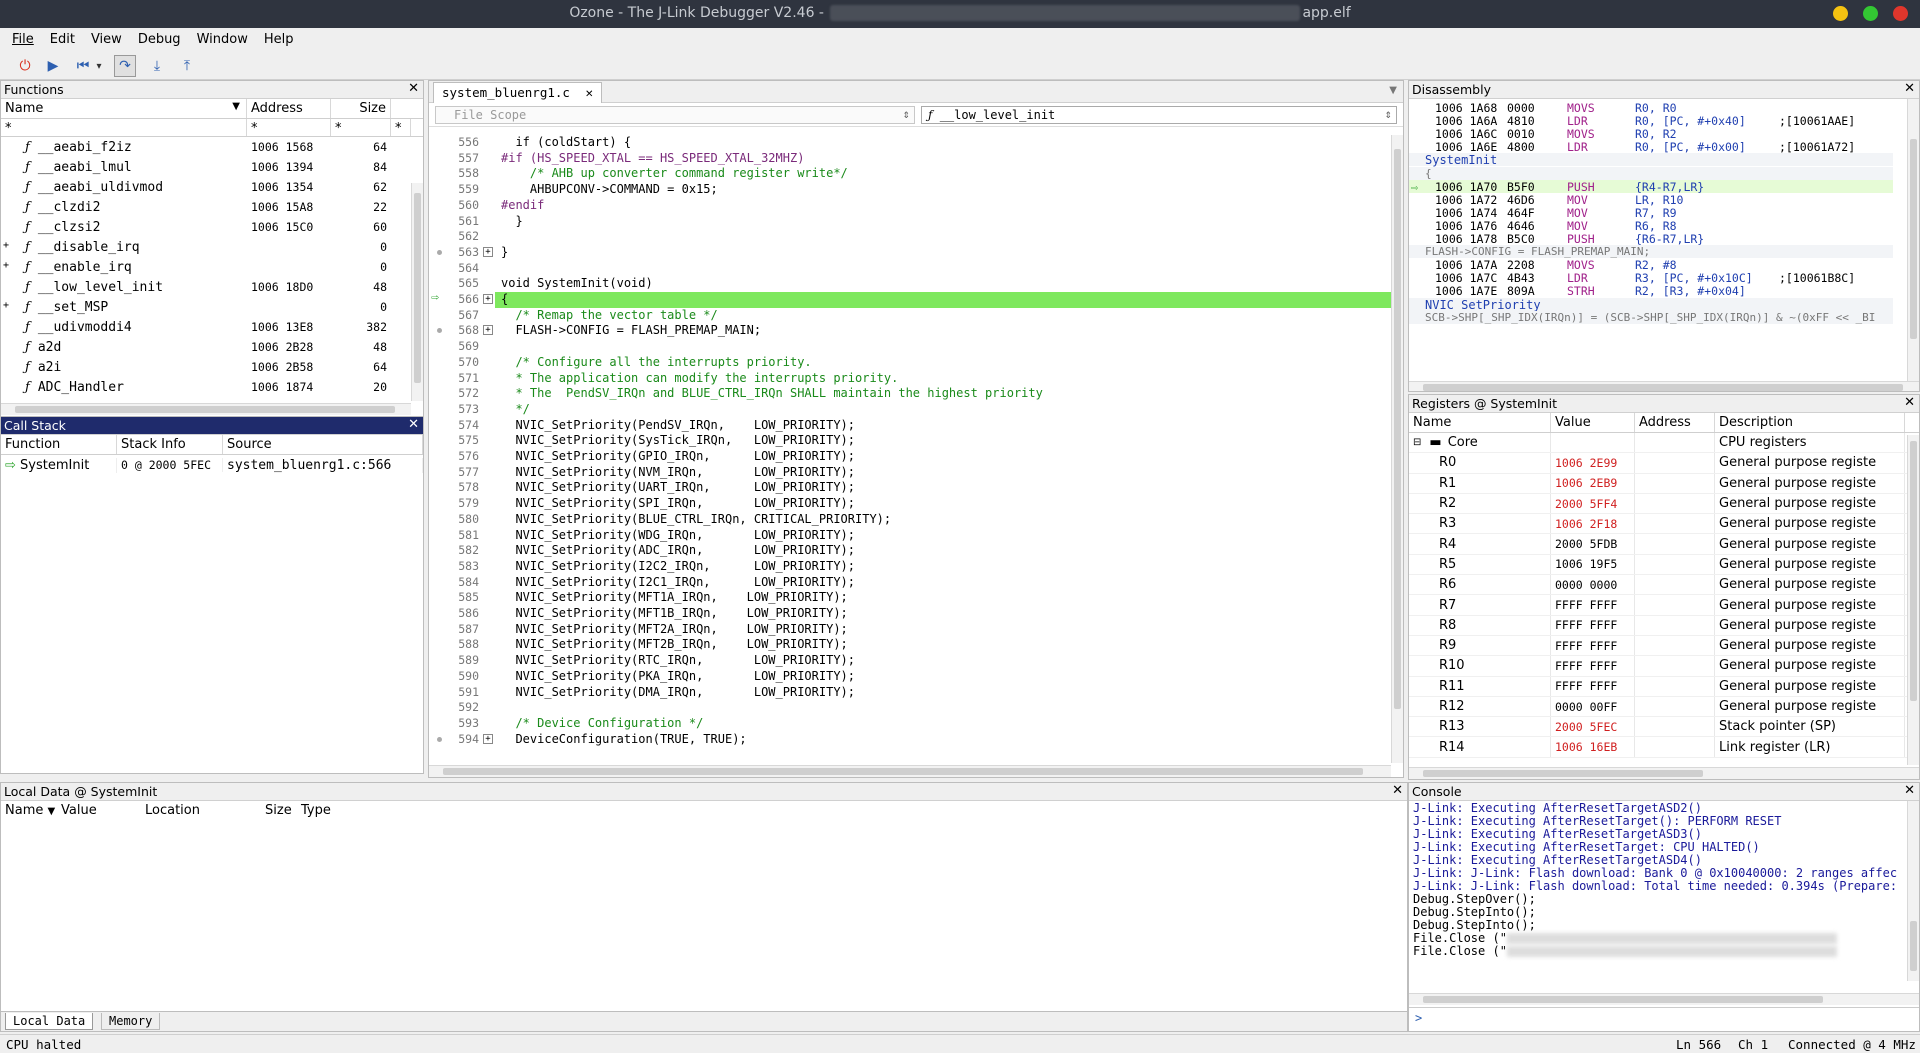 Image resolution: width=1920 pixels, height=1053 pixels. I want to click on register-value: 2000 5FEC, so click(1593, 727).